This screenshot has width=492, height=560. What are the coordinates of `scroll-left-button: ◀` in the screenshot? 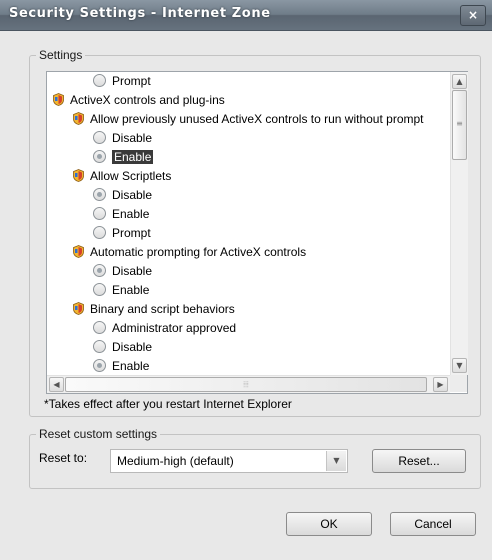 It's located at (56, 384).